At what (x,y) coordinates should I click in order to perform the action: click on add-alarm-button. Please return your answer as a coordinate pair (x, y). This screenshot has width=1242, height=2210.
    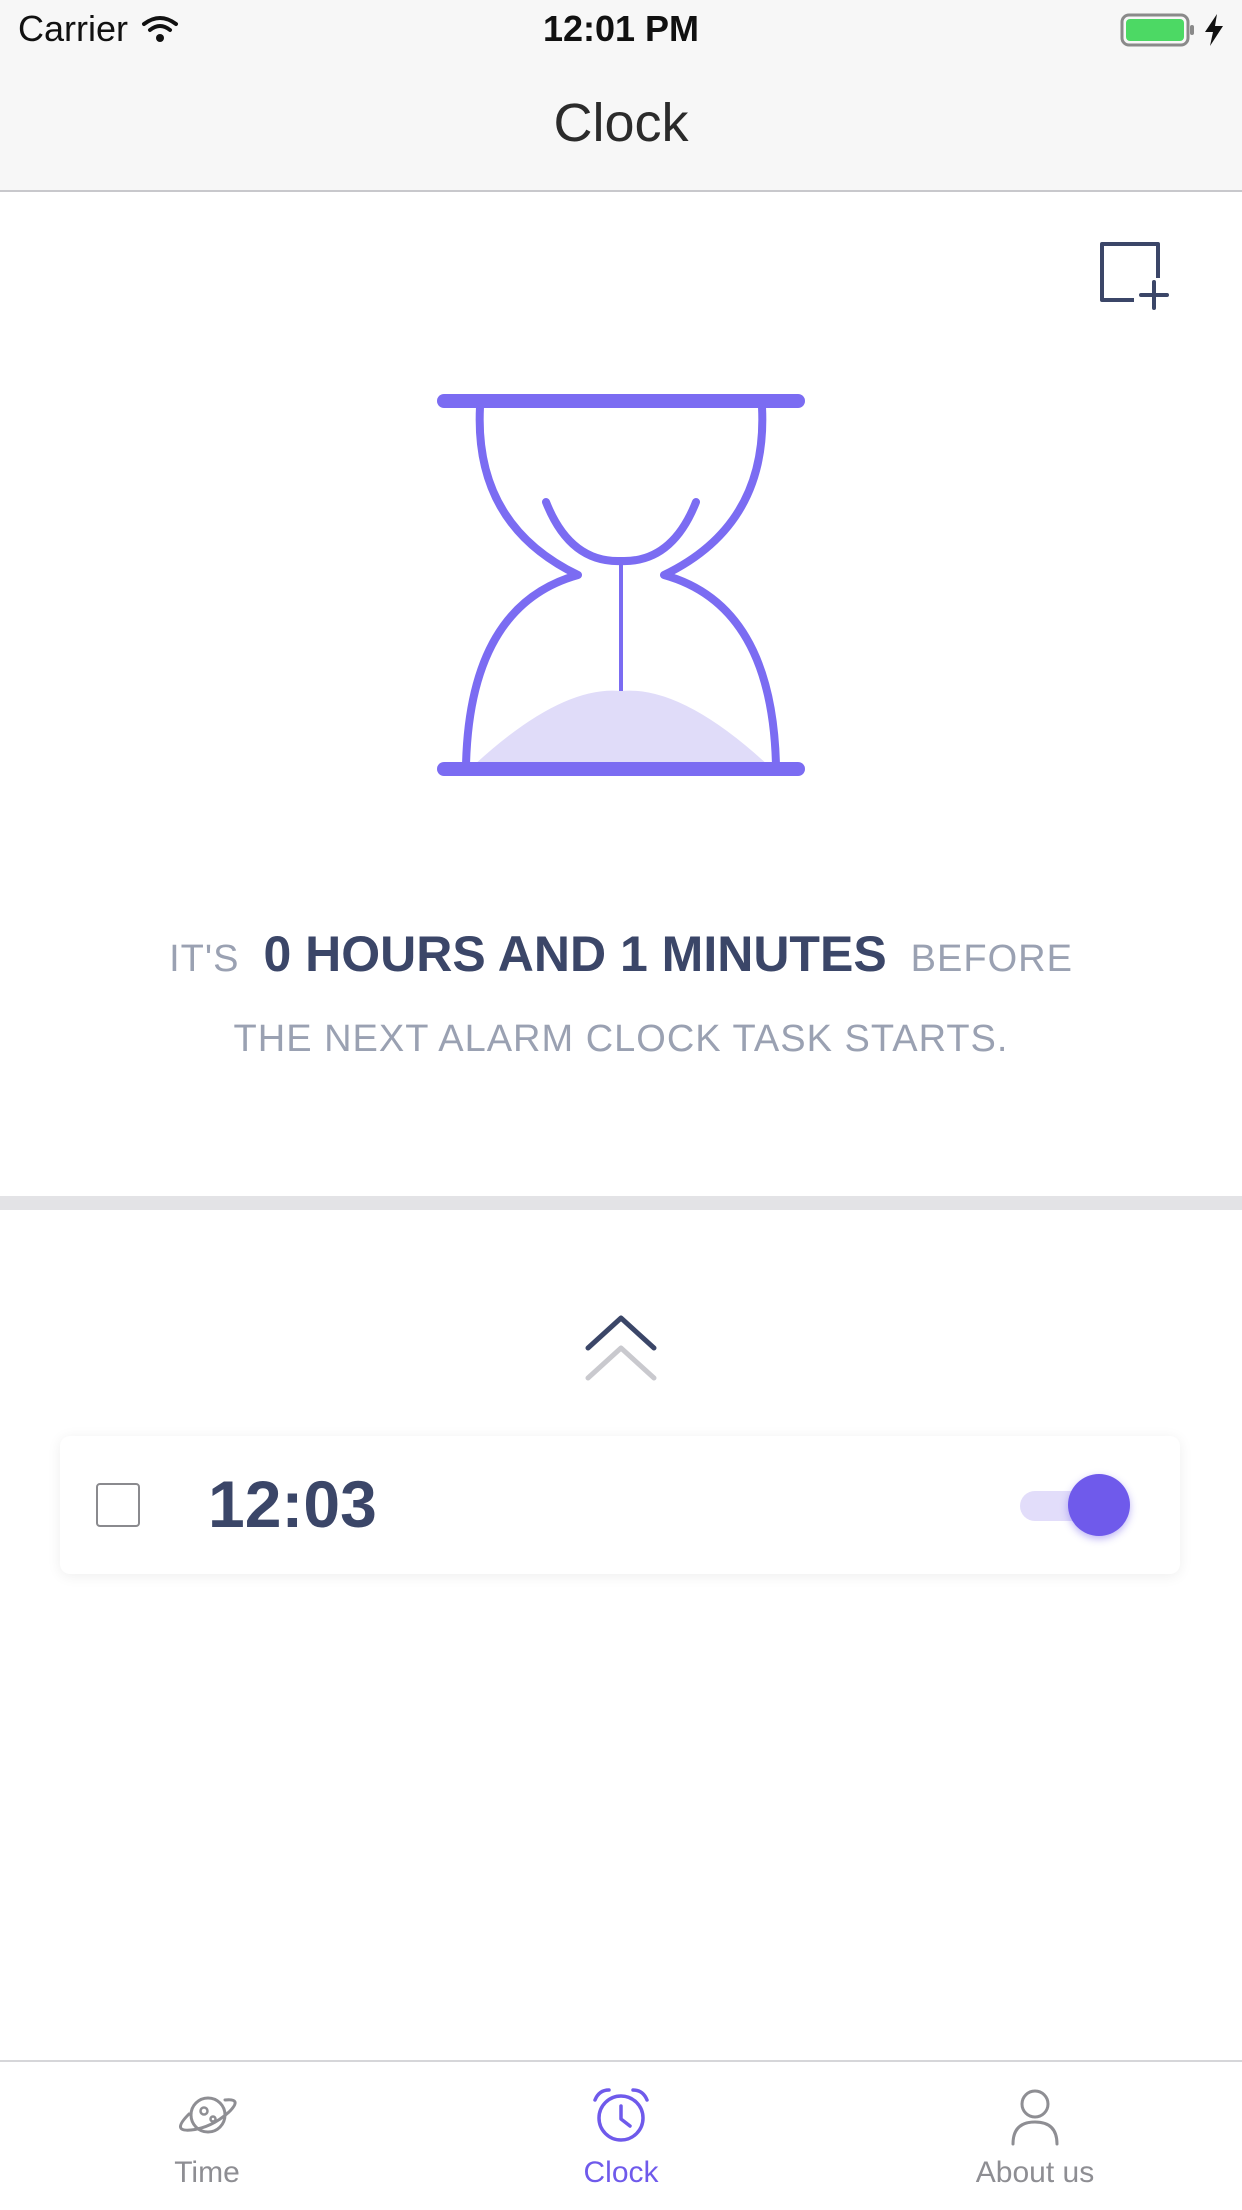
    Looking at the image, I should click on (1134, 276).